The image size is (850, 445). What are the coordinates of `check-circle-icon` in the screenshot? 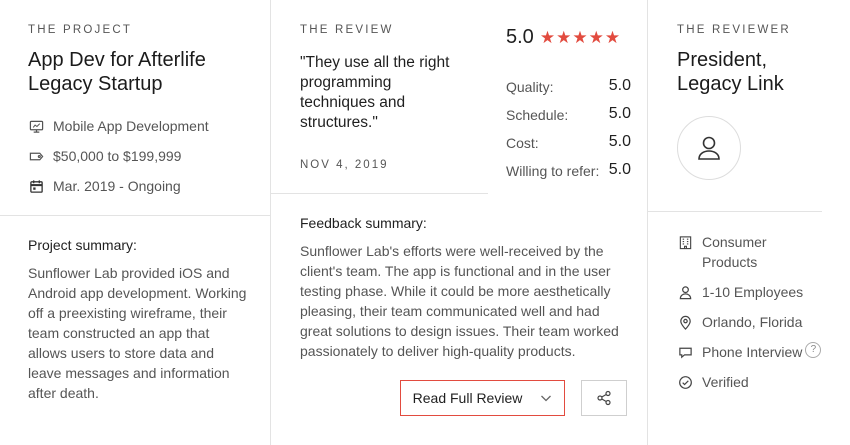 It's located at (685, 382).